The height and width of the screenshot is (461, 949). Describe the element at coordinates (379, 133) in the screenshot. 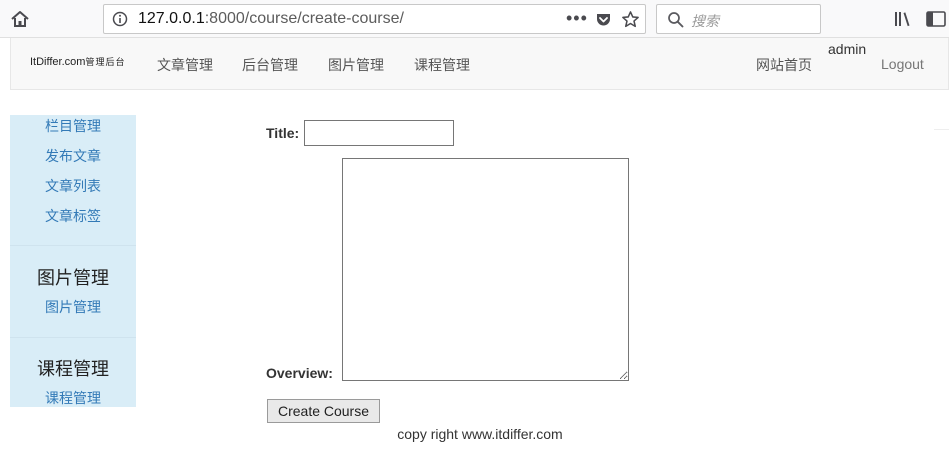

I see `title-input` at that location.